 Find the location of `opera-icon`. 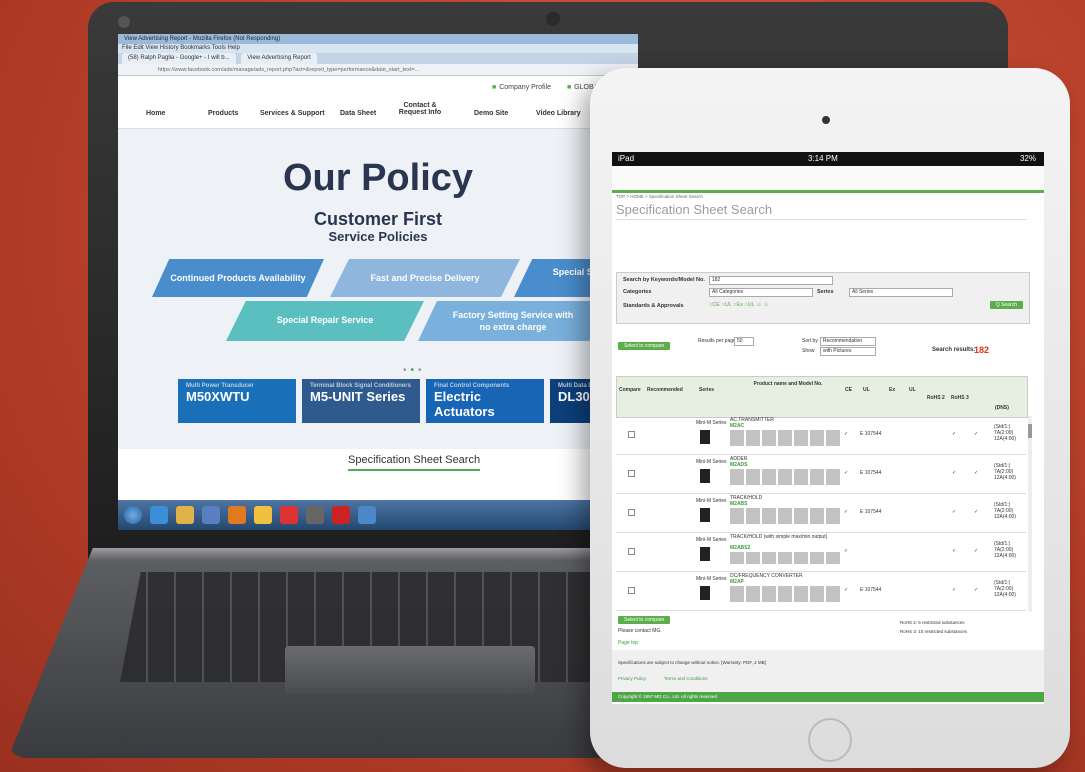

opera-icon is located at coordinates (341, 515).